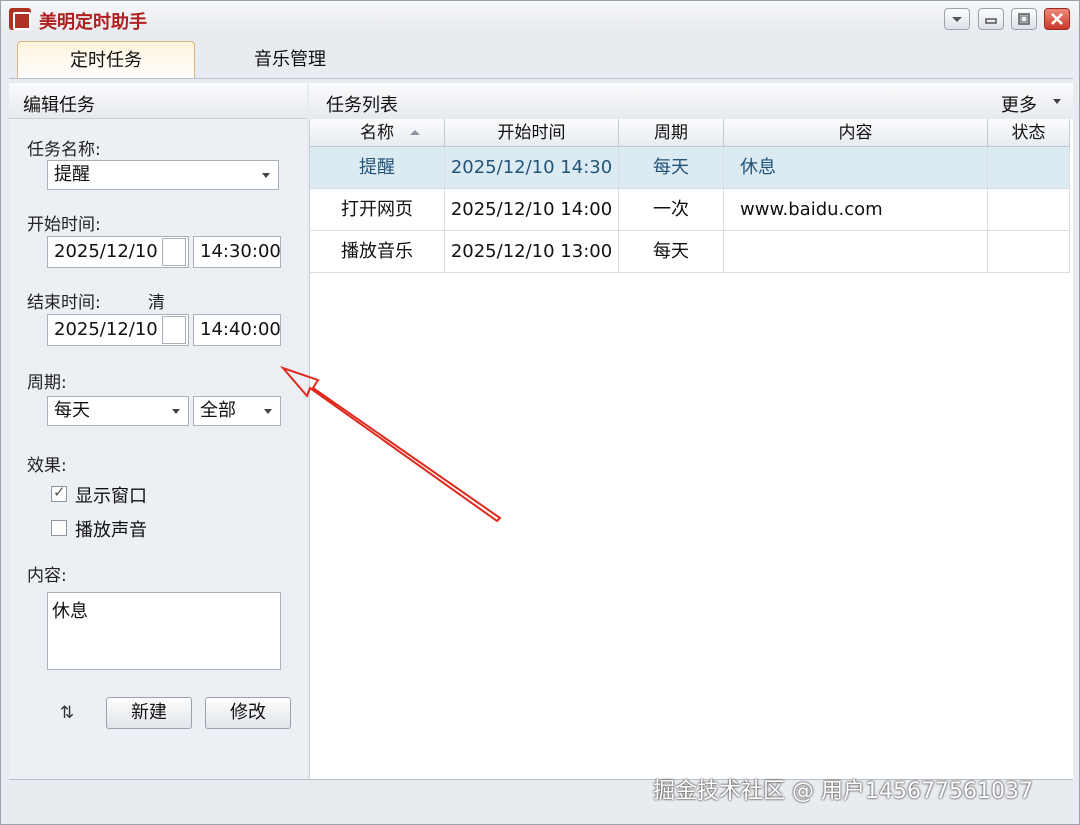 The image size is (1080, 825). What do you see at coordinates (532, 210) in the screenshot?
I see `cell-start: 2025/12/10 14:00` at bounding box center [532, 210].